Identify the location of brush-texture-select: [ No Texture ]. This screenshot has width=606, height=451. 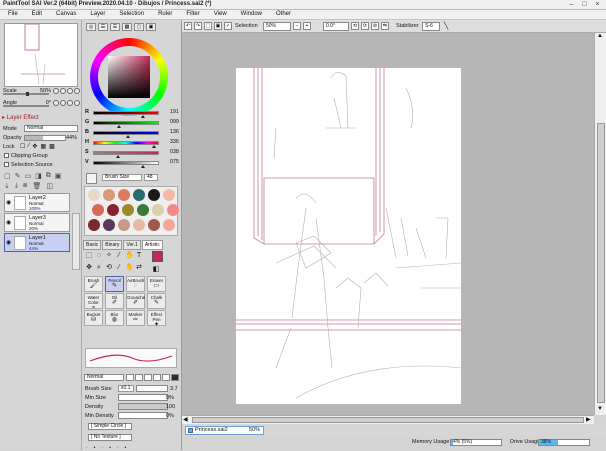
(110, 437).